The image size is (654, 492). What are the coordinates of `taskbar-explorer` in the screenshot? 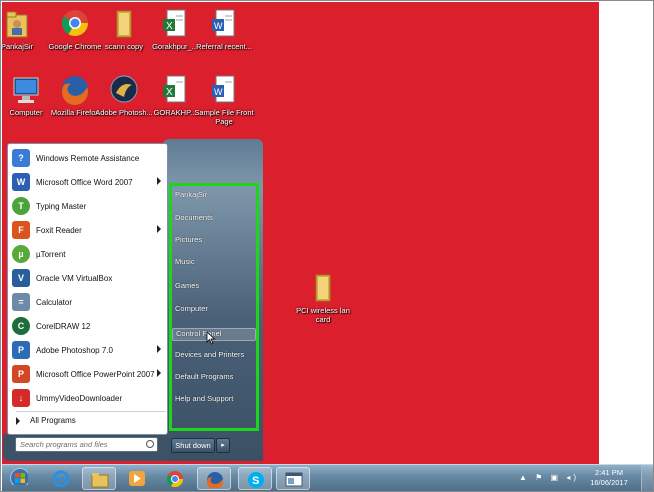 It's located at (99, 478).